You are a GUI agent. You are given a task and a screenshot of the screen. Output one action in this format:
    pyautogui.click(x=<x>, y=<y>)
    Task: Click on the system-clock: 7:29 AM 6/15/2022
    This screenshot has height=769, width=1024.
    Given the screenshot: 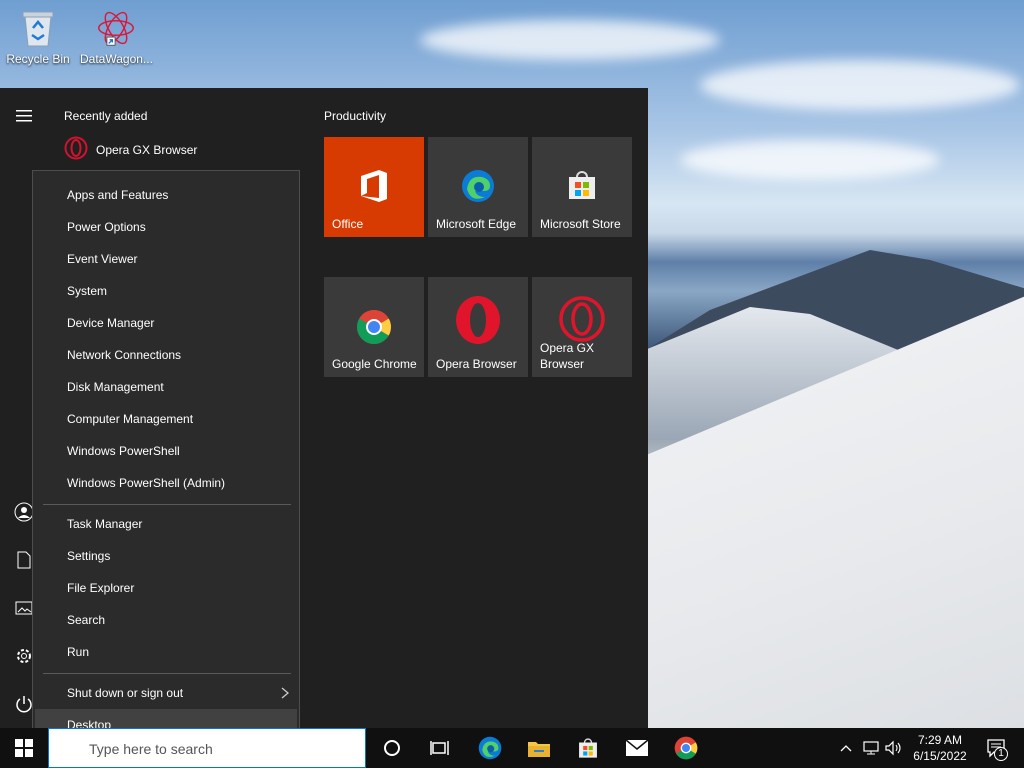 What is the action you would take?
    pyautogui.click(x=940, y=748)
    